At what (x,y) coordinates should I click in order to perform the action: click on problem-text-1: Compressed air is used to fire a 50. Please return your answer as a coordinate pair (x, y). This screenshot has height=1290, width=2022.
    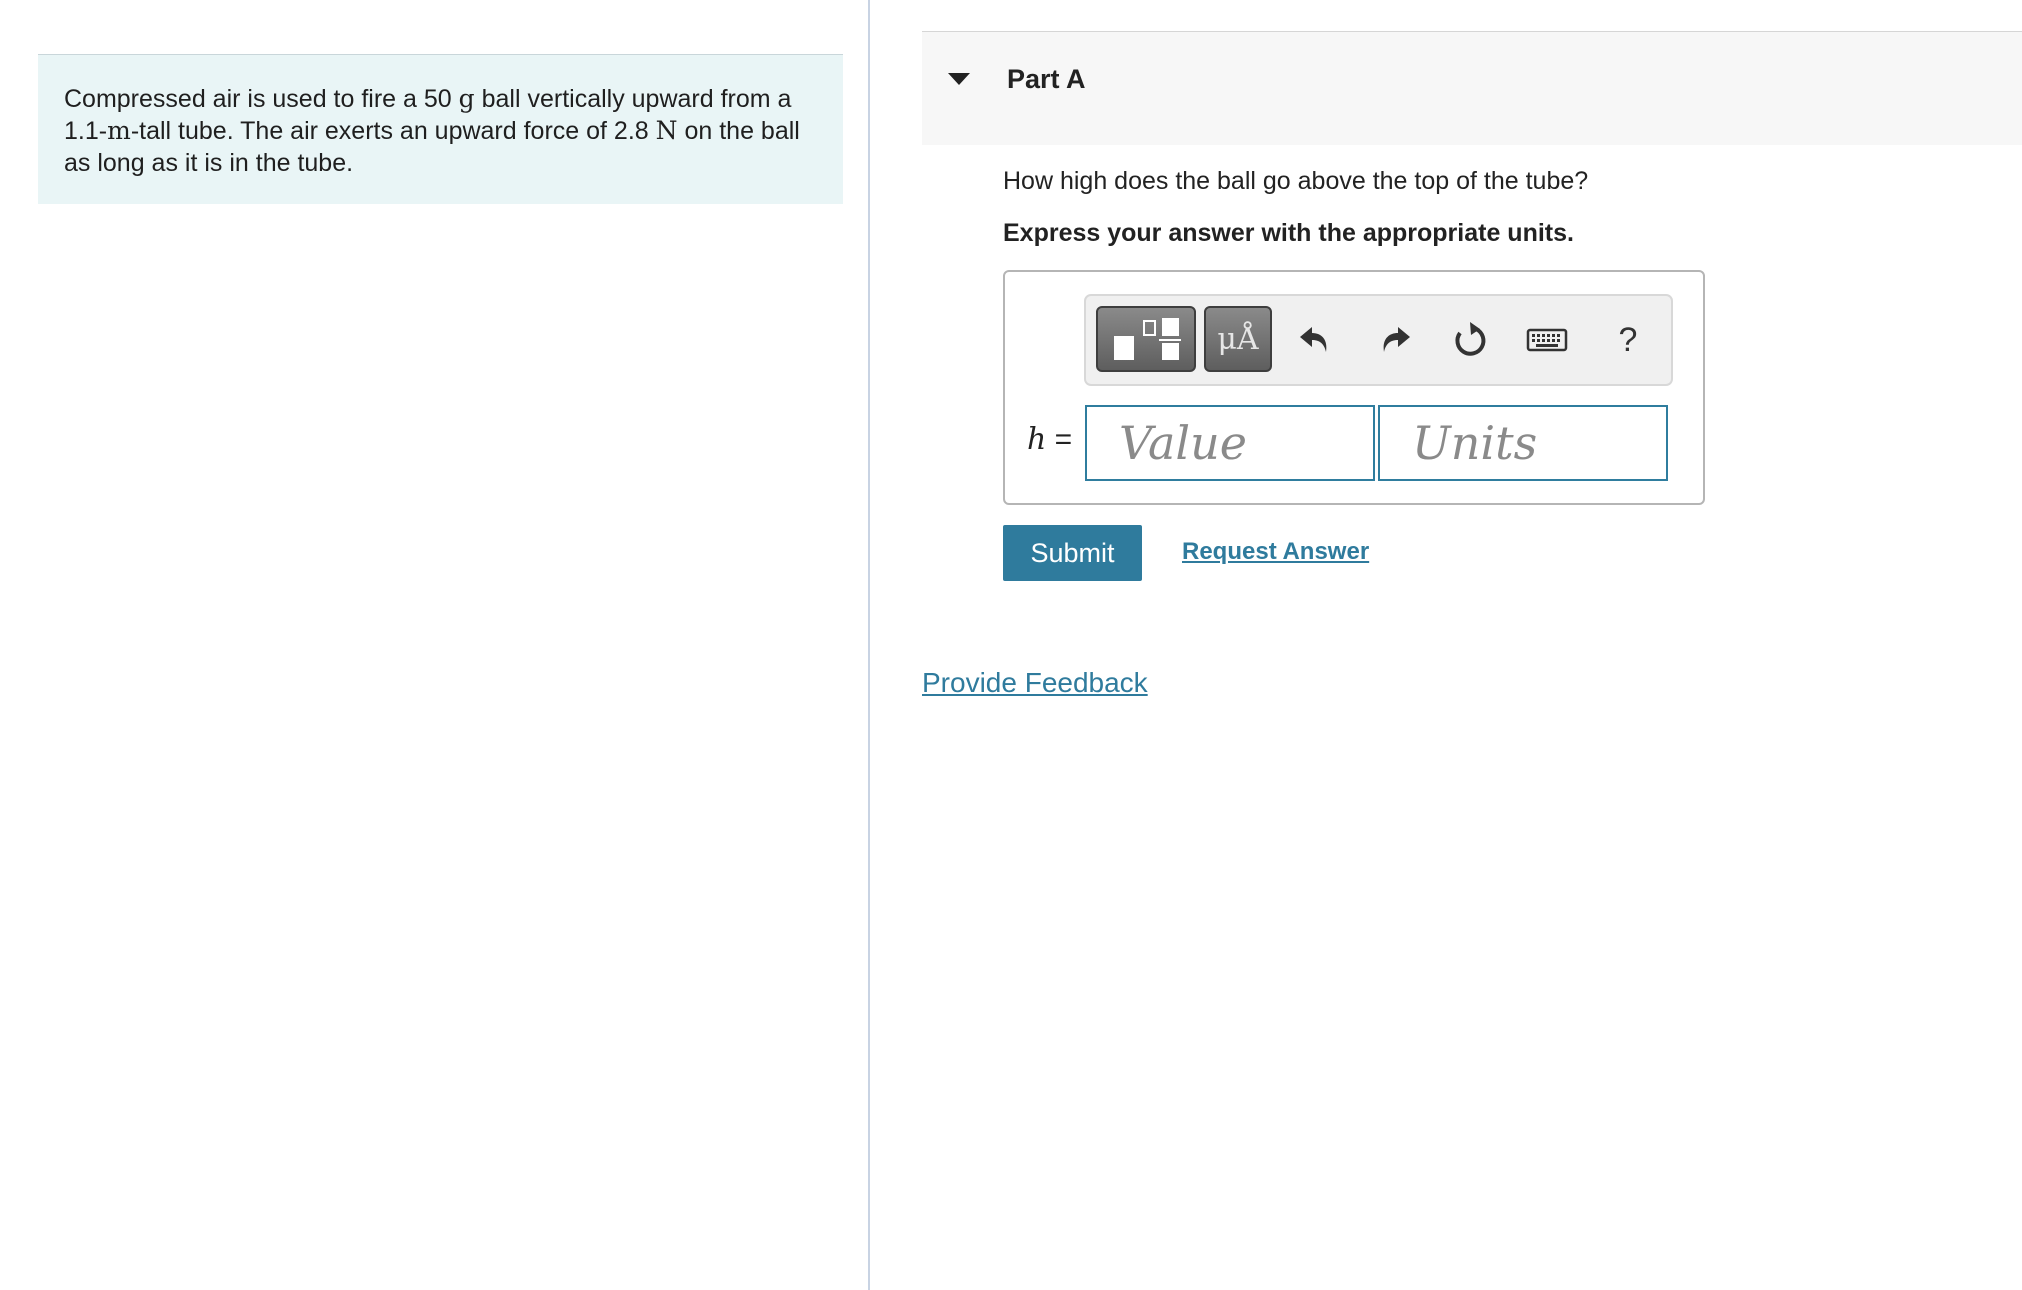
    Looking at the image, I should click on (261, 99).